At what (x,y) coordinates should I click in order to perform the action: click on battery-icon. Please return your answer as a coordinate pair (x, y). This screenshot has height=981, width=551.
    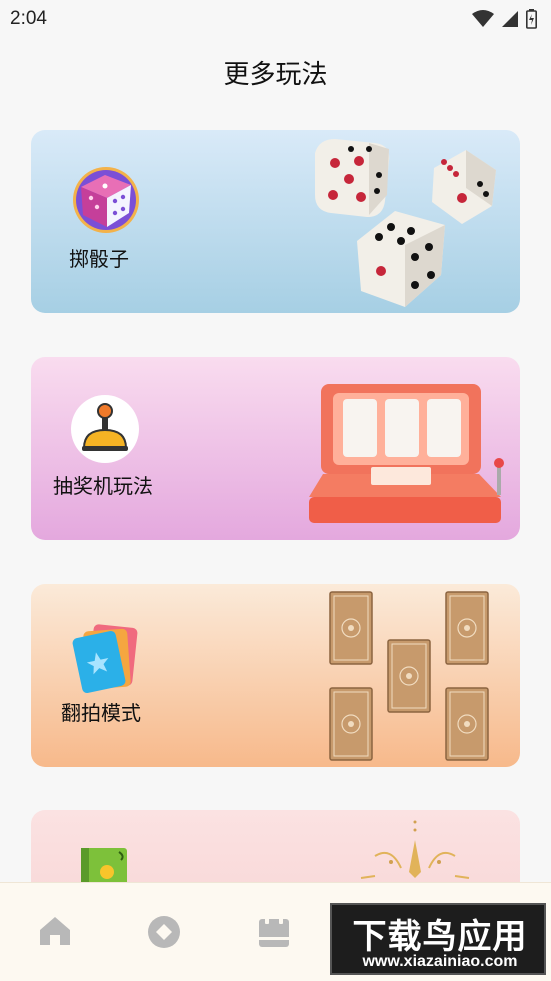
    Looking at the image, I should click on (531, 19).